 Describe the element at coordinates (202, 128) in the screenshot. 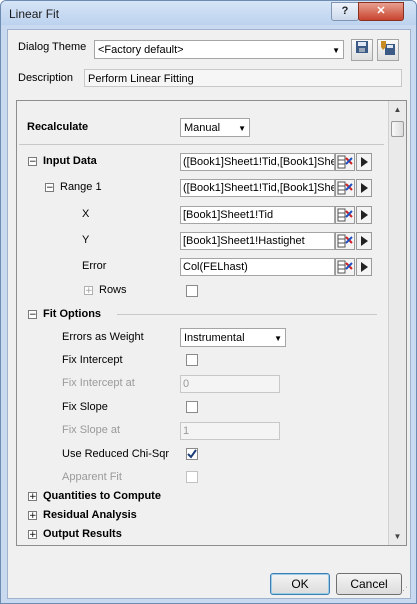

I see `recalculate-value: Manual` at that location.